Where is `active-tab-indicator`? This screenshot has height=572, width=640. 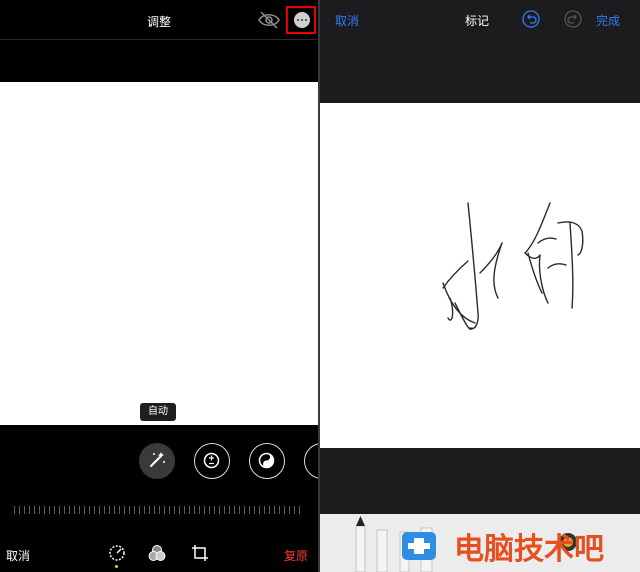
active-tab-indicator is located at coordinates (116, 566).